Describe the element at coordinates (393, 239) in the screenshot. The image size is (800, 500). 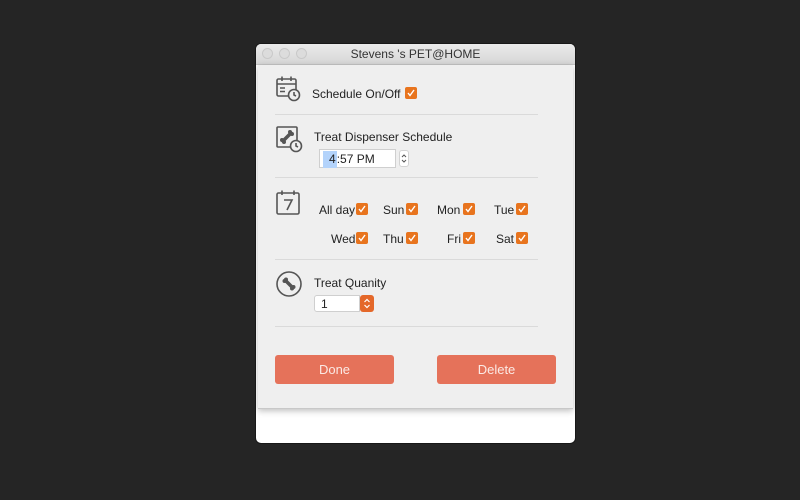
I see `day-label-thu: Thu` at that location.